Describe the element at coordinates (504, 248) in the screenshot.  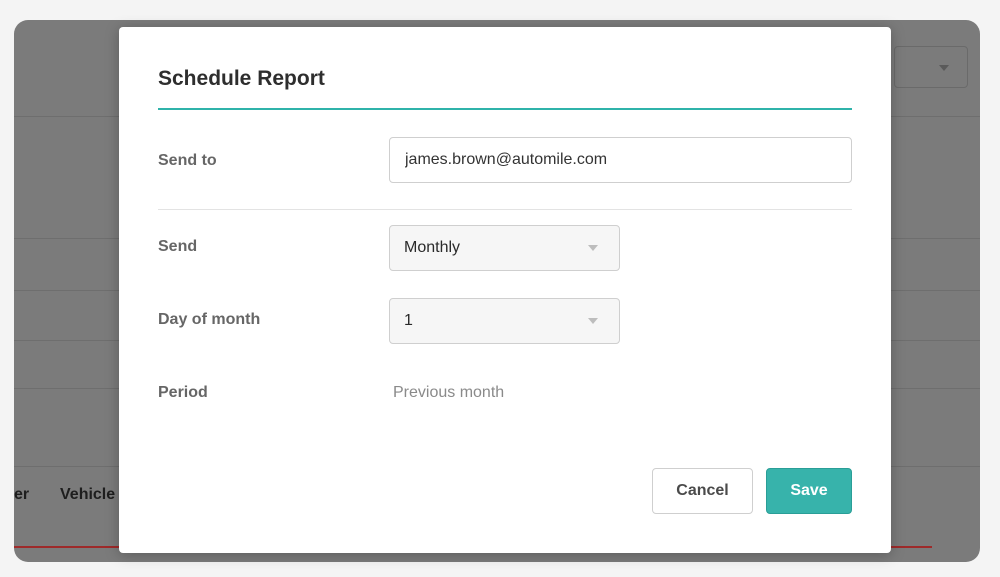
I see `send-frequency-select: Monthly` at that location.